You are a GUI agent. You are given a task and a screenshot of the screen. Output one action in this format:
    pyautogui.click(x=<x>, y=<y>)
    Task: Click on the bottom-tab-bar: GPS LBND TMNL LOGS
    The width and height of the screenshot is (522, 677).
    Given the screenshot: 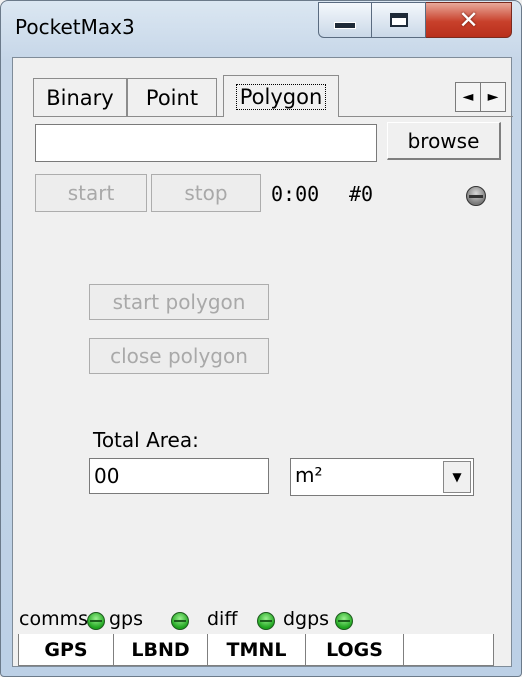 What is the action you would take?
    pyautogui.click(x=256, y=650)
    